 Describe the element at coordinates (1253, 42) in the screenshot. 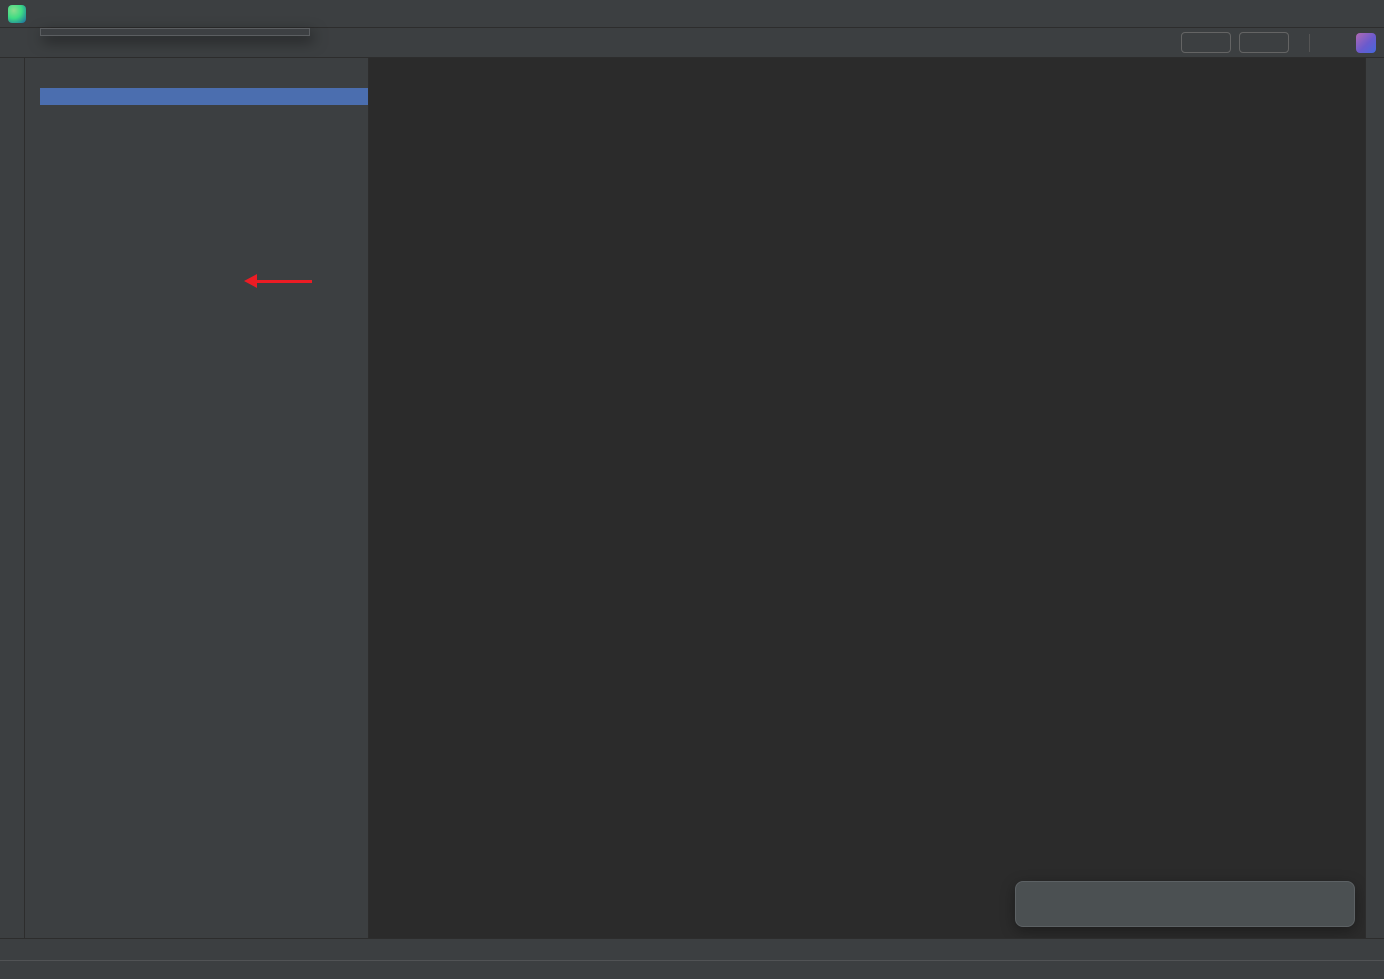

I see `phone-icon` at that location.